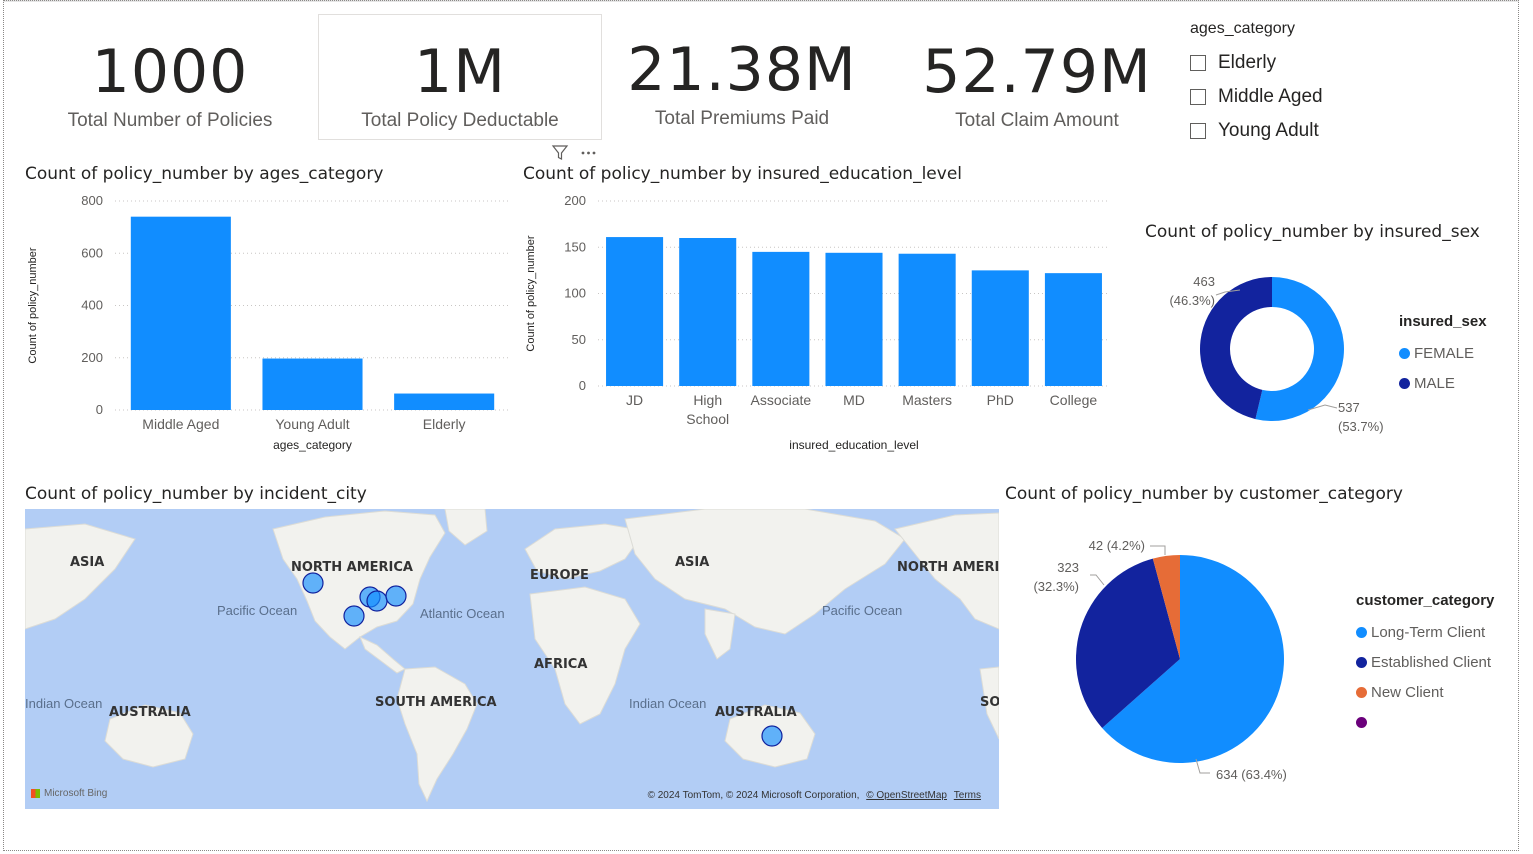 This screenshot has height=854, width=1533. What do you see at coordinates (1270, 96) in the screenshot?
I see `slicer-option-label: Middle Aged` at bounding box center [1270, 96].